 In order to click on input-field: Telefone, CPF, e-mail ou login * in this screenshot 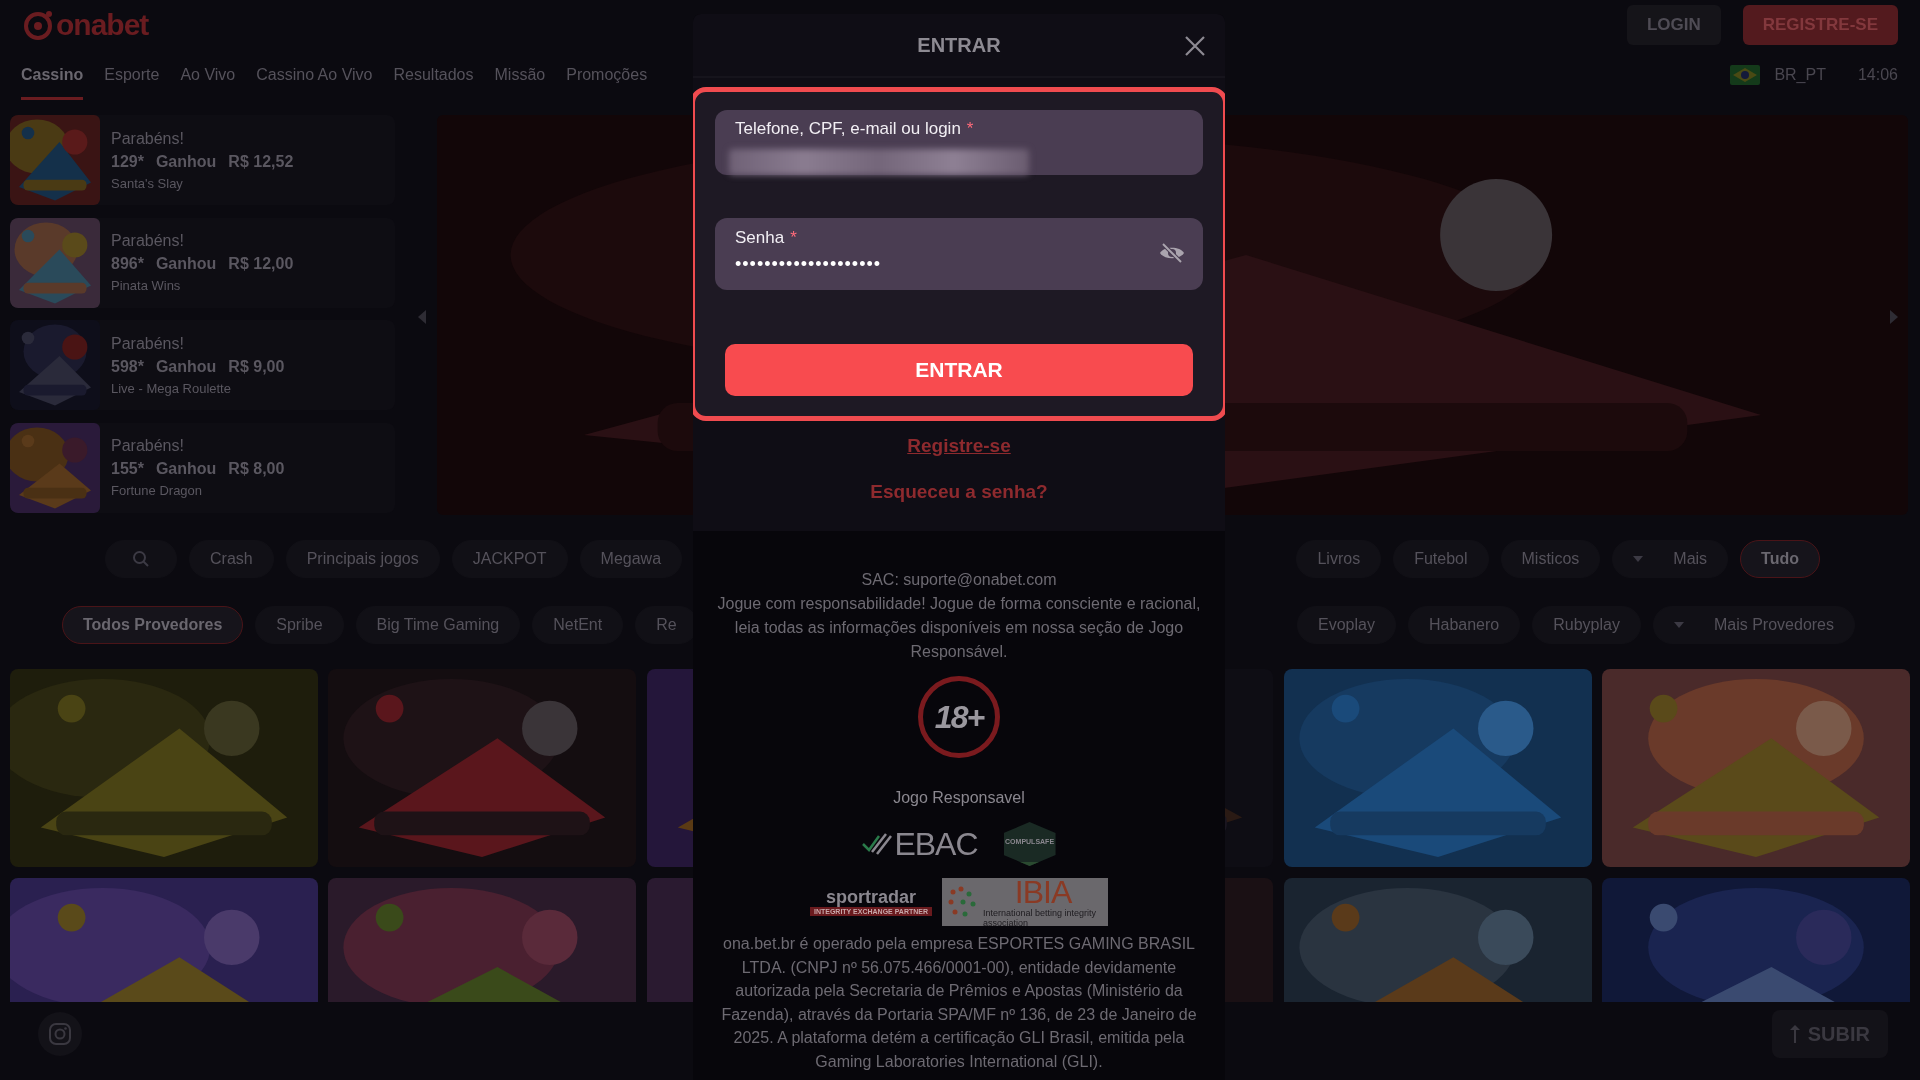, I will do `click(959, 142)`.